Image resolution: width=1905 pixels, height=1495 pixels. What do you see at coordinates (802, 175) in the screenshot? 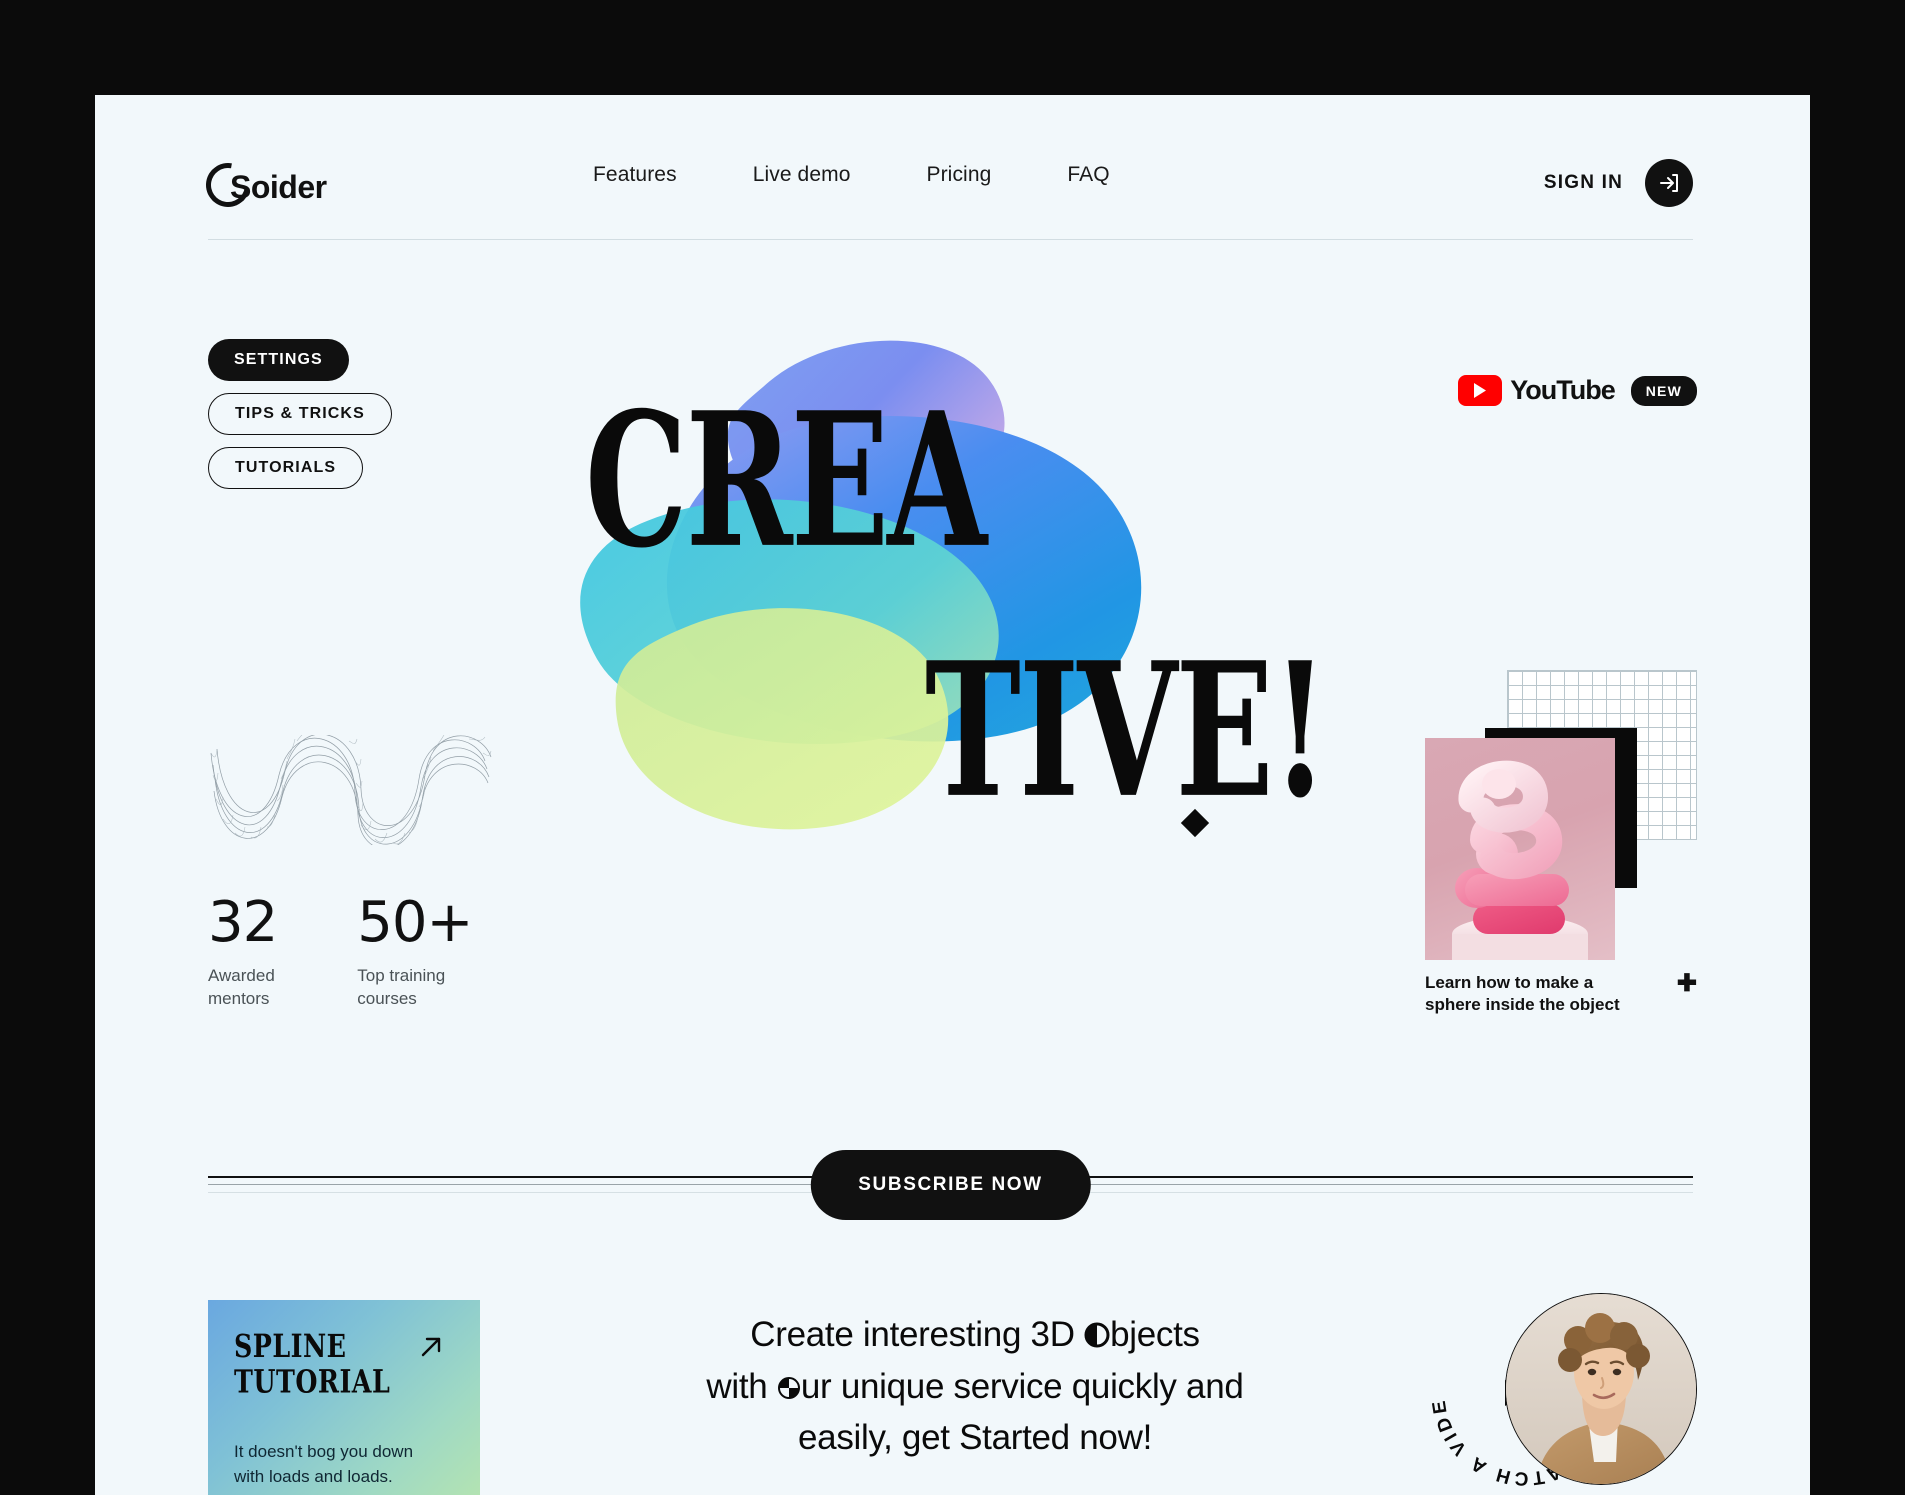
I see `nav-item-live-demo: Live demo` at bounding box center [802, 175].